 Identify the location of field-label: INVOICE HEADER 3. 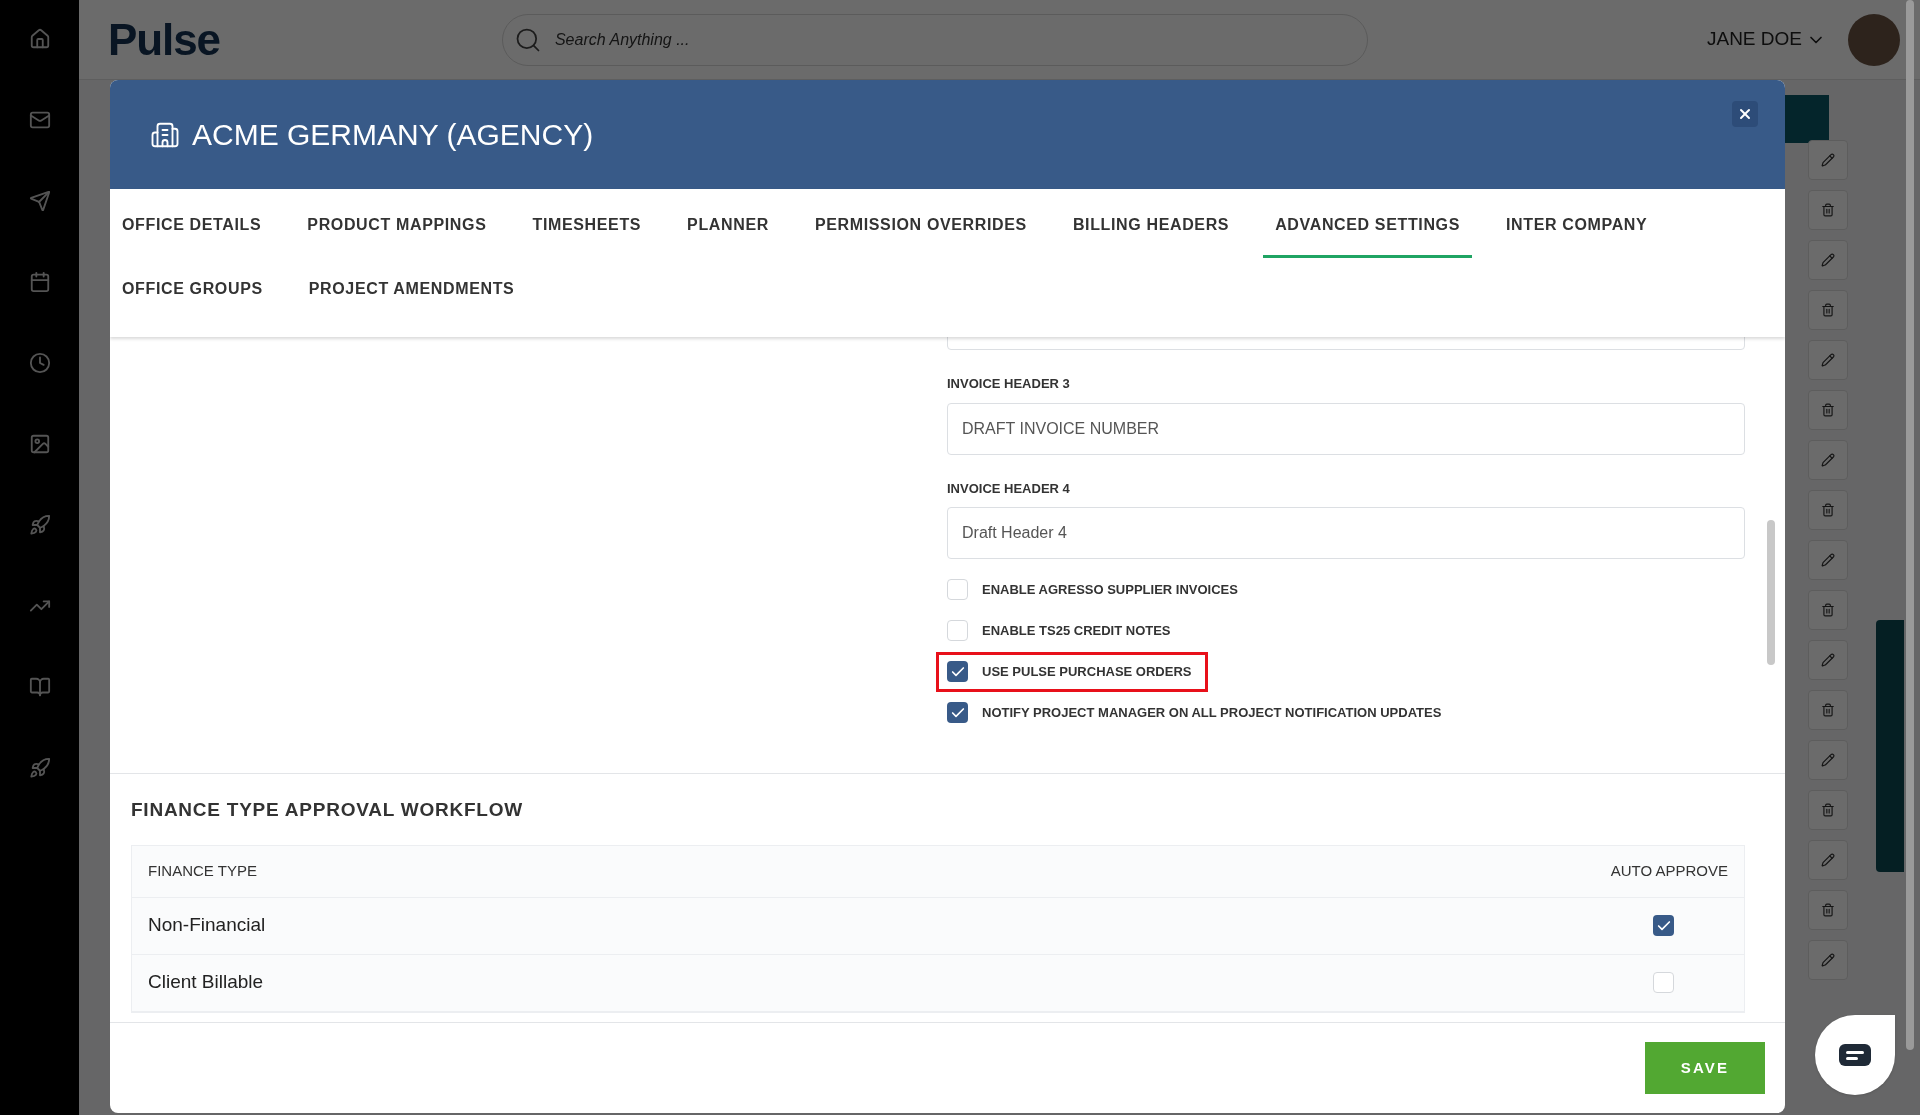
(1009, 384).